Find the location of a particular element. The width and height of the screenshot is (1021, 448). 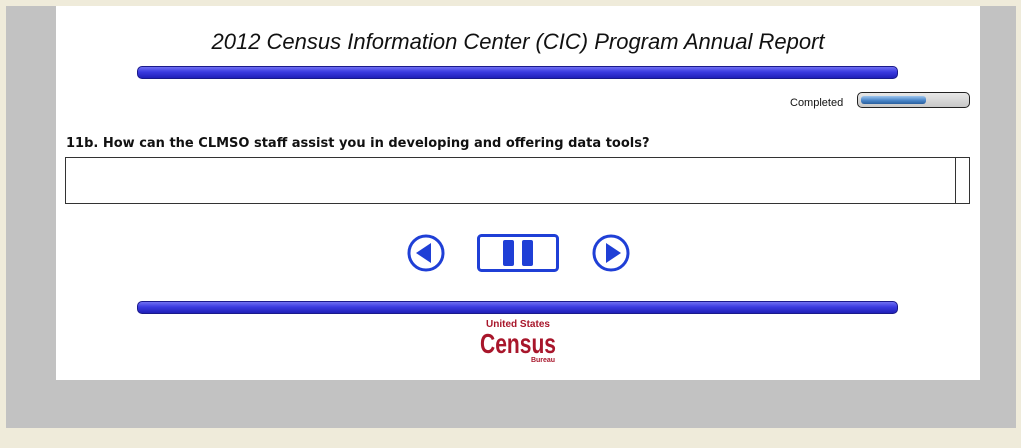

census-logo-graphic: United States Census Bureau is located at coordinates (518, 341).